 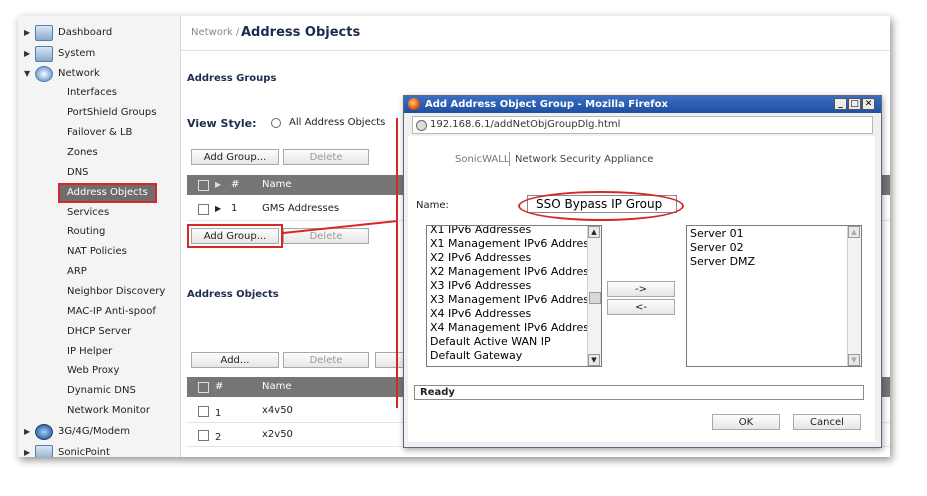 What do you see at coordinates (512, 328) in the screenshot?
I see `list-item: X4 Management IPv6 Address` at bounding box center [512, 328].